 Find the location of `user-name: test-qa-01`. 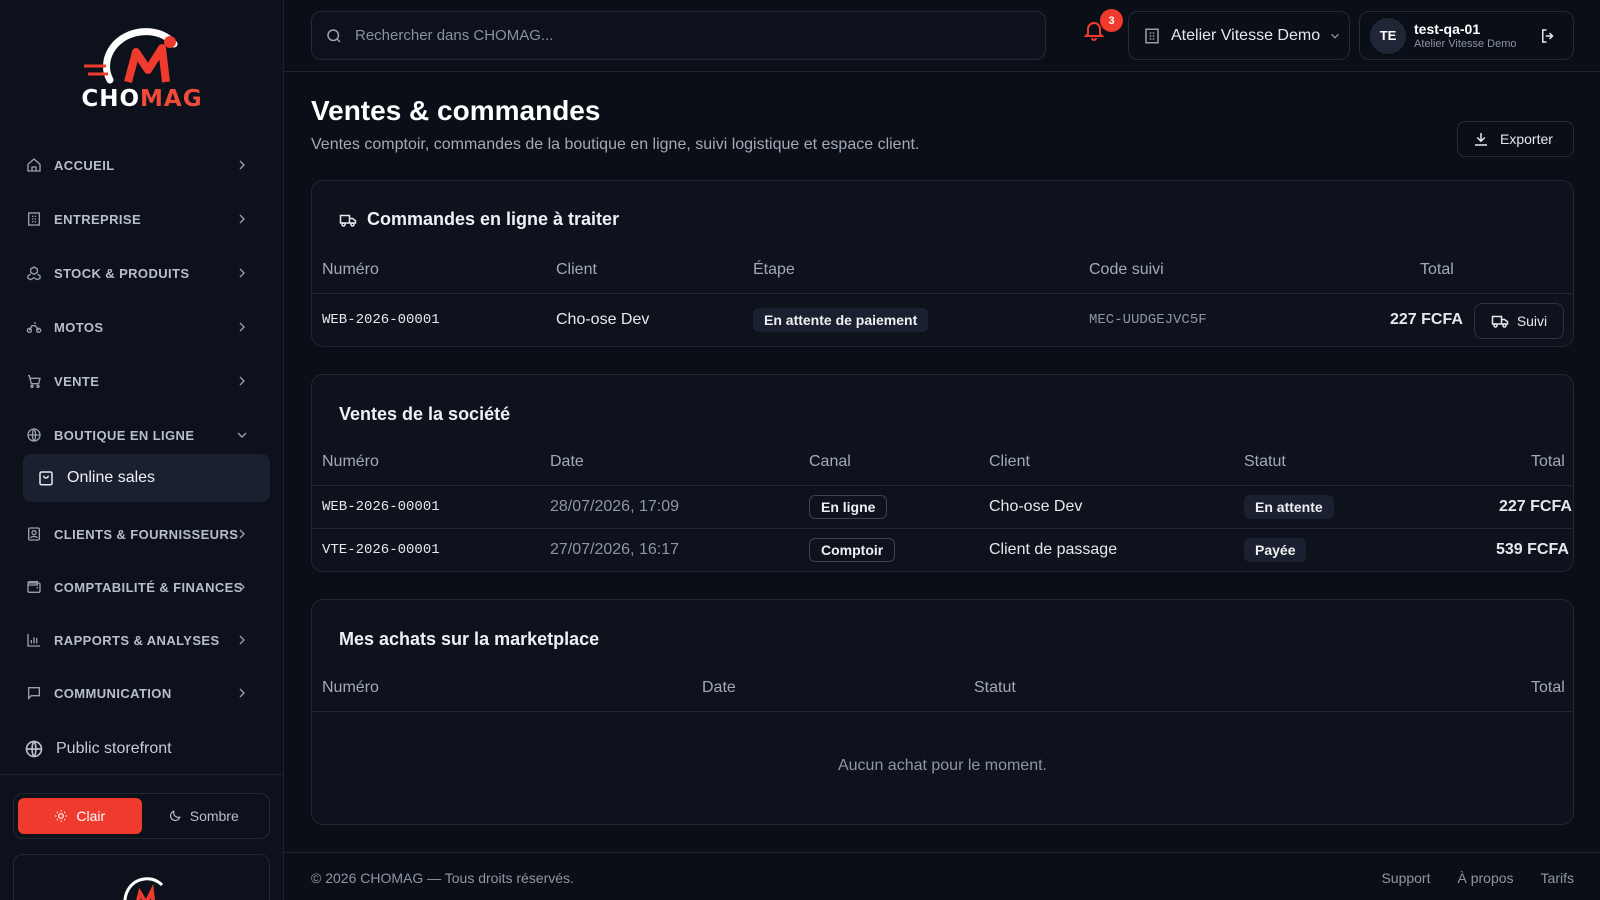

user-name: test-qa-01 is located at coordinates (1447, 29).